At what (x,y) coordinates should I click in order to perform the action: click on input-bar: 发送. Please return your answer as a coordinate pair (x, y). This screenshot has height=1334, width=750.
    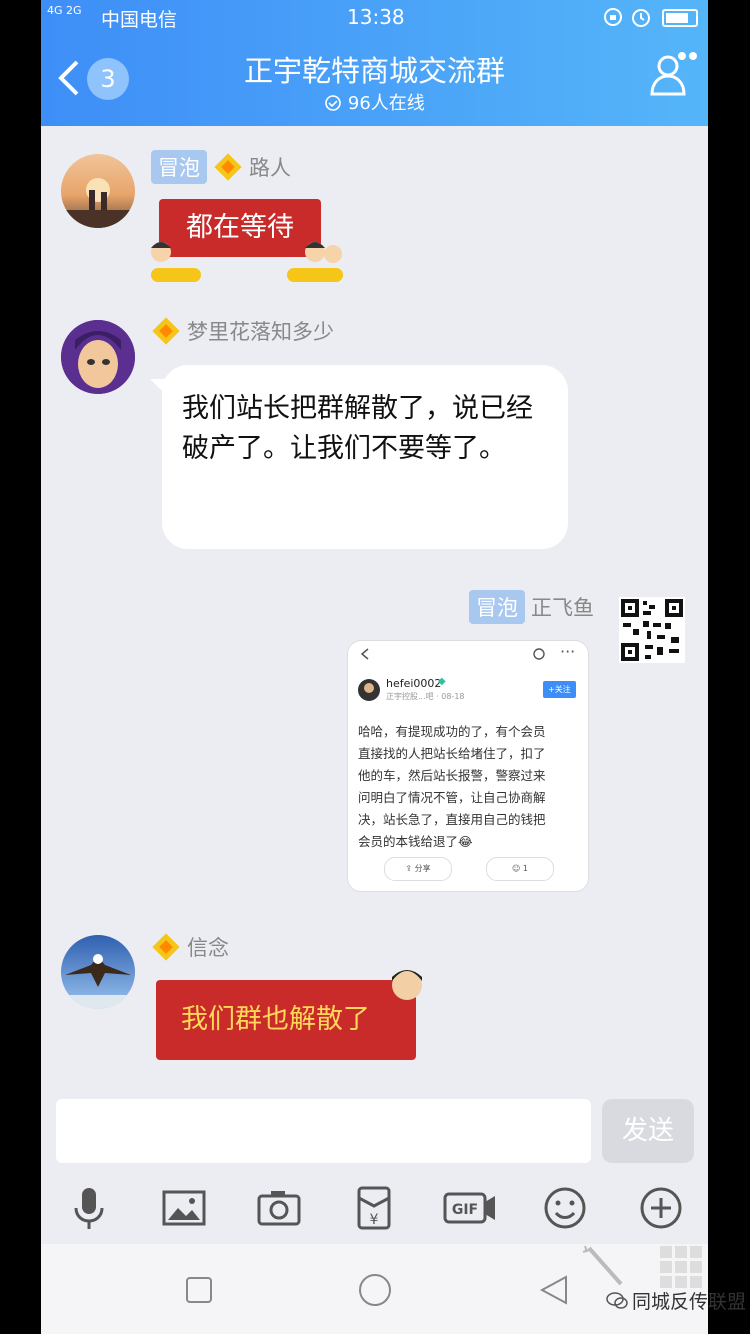
    Looking at the image, I should click on (374, 1132).